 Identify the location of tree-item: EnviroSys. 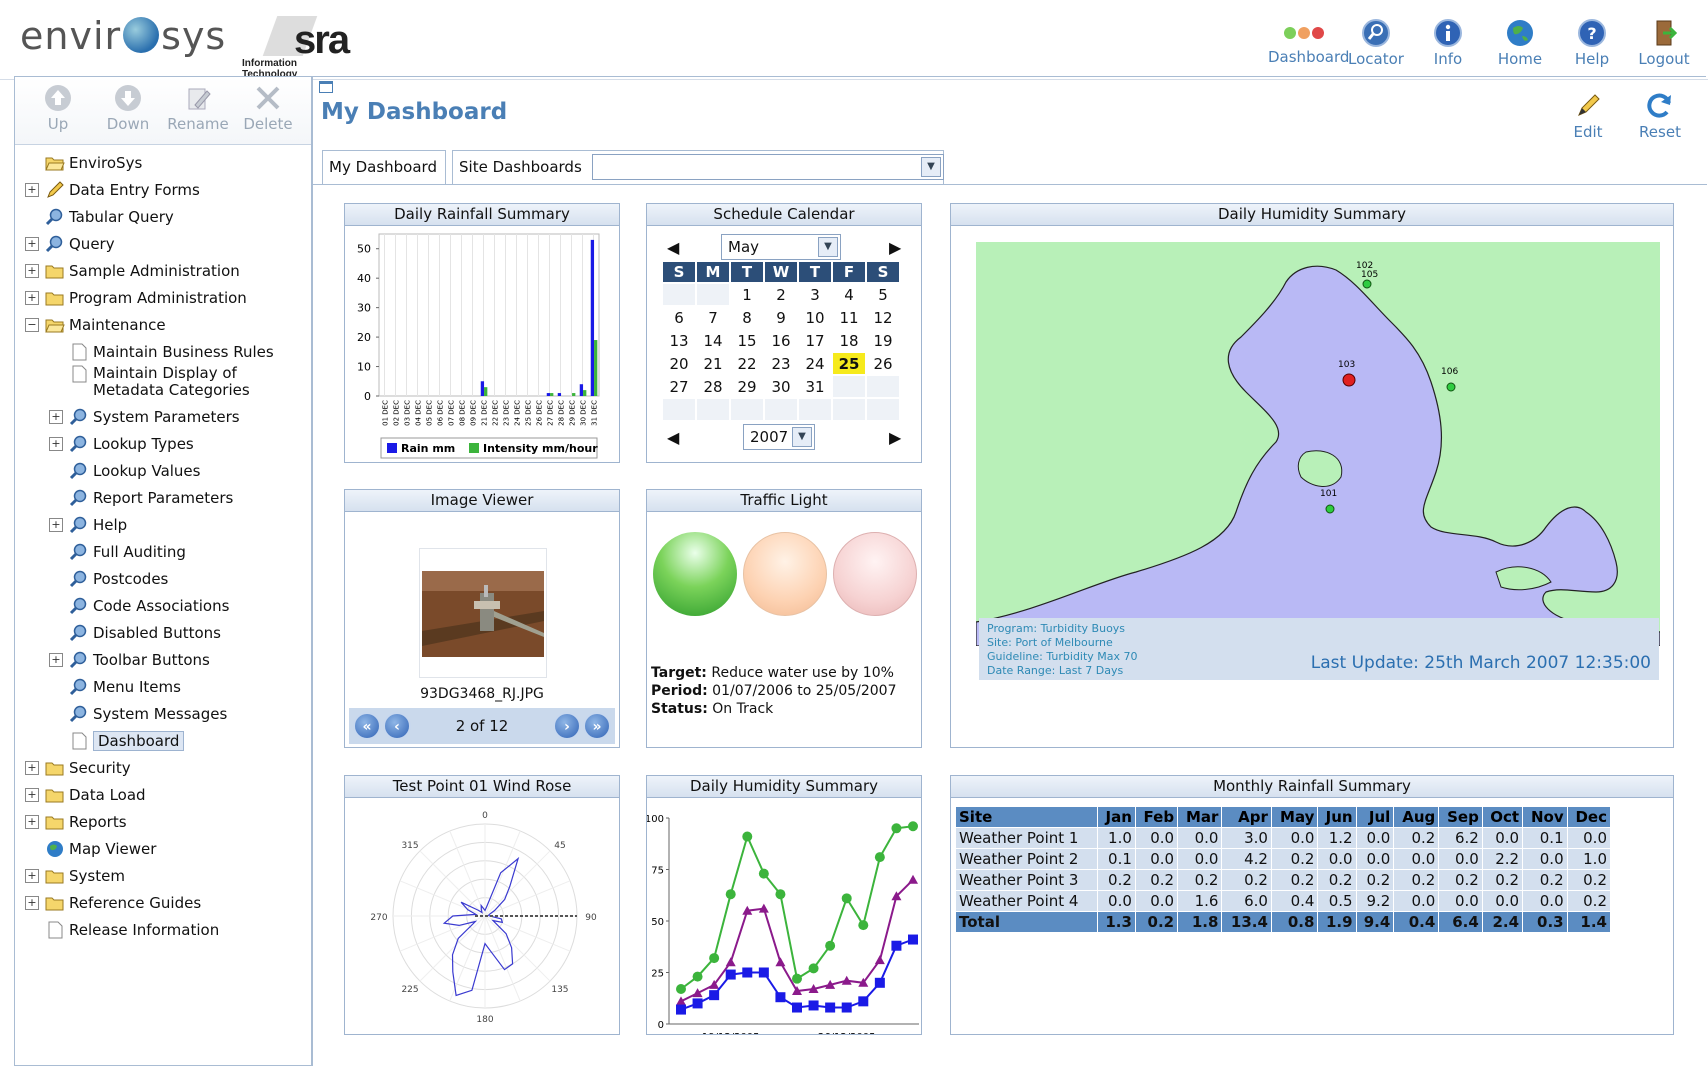
(165, 162).